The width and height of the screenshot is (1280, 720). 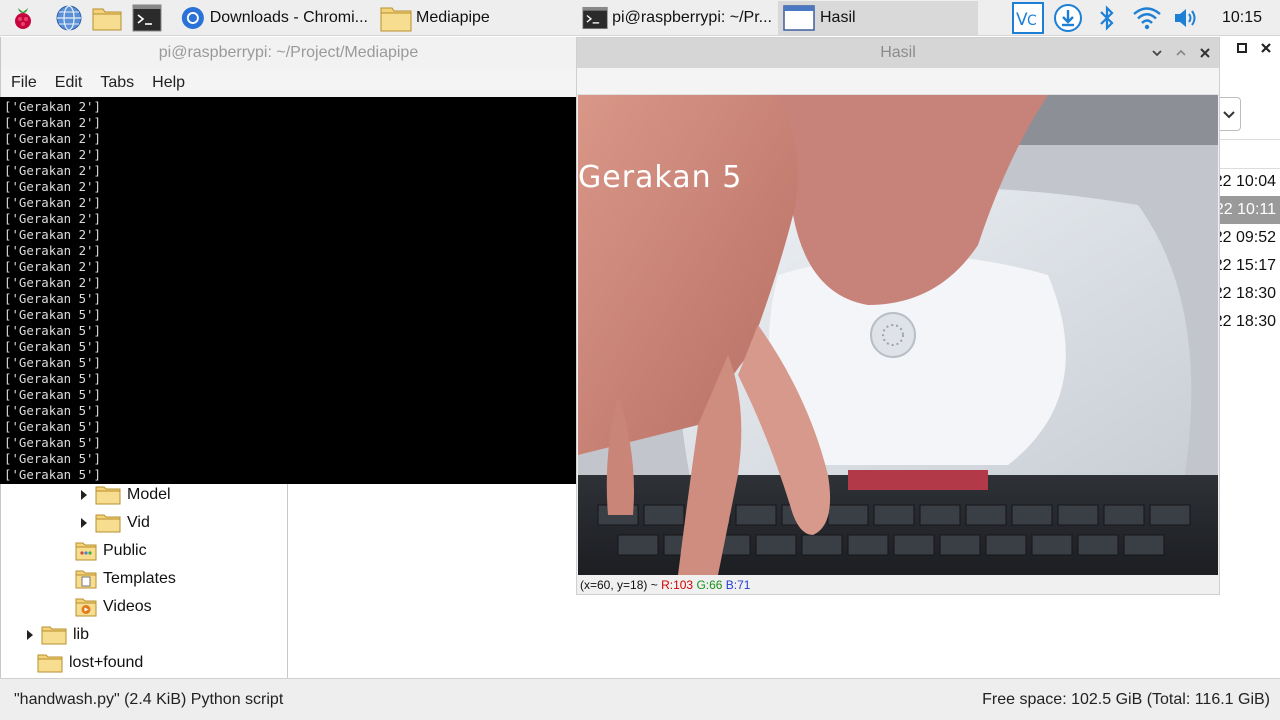 What do you see at coordinates (117, 83) in the screenshot?
I see `menu-tabs: Tabs` at bounding box center [117, 83].